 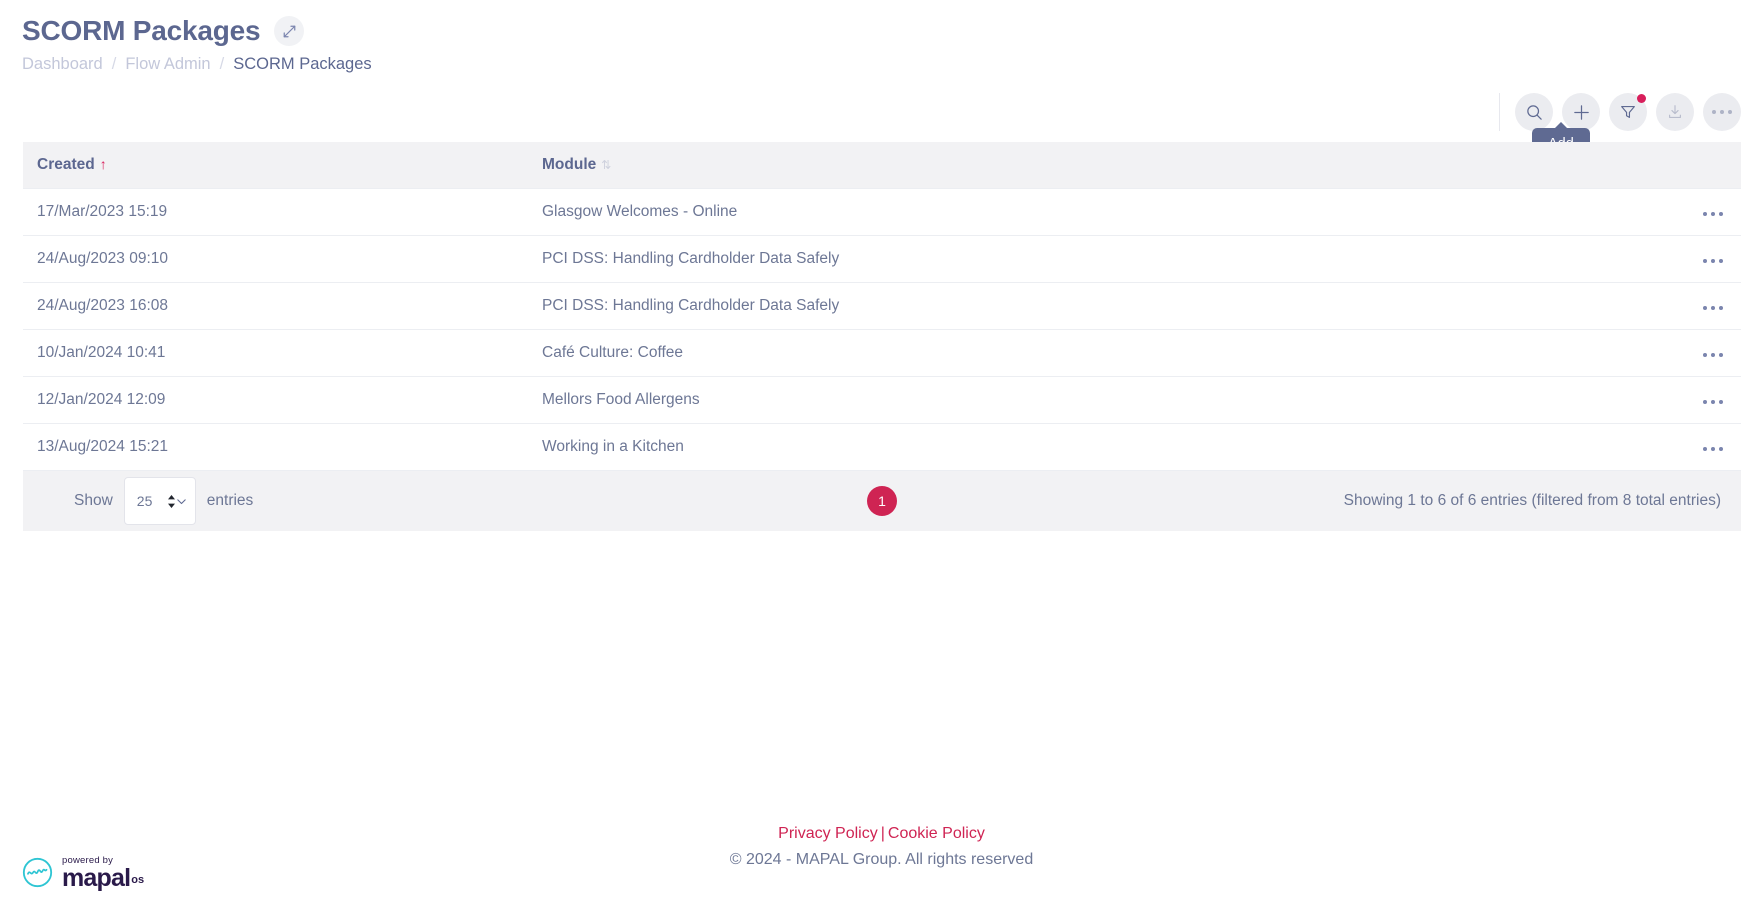 I want to click on cell-module: Working in a Kitchen, so click(x=1089, y=447).